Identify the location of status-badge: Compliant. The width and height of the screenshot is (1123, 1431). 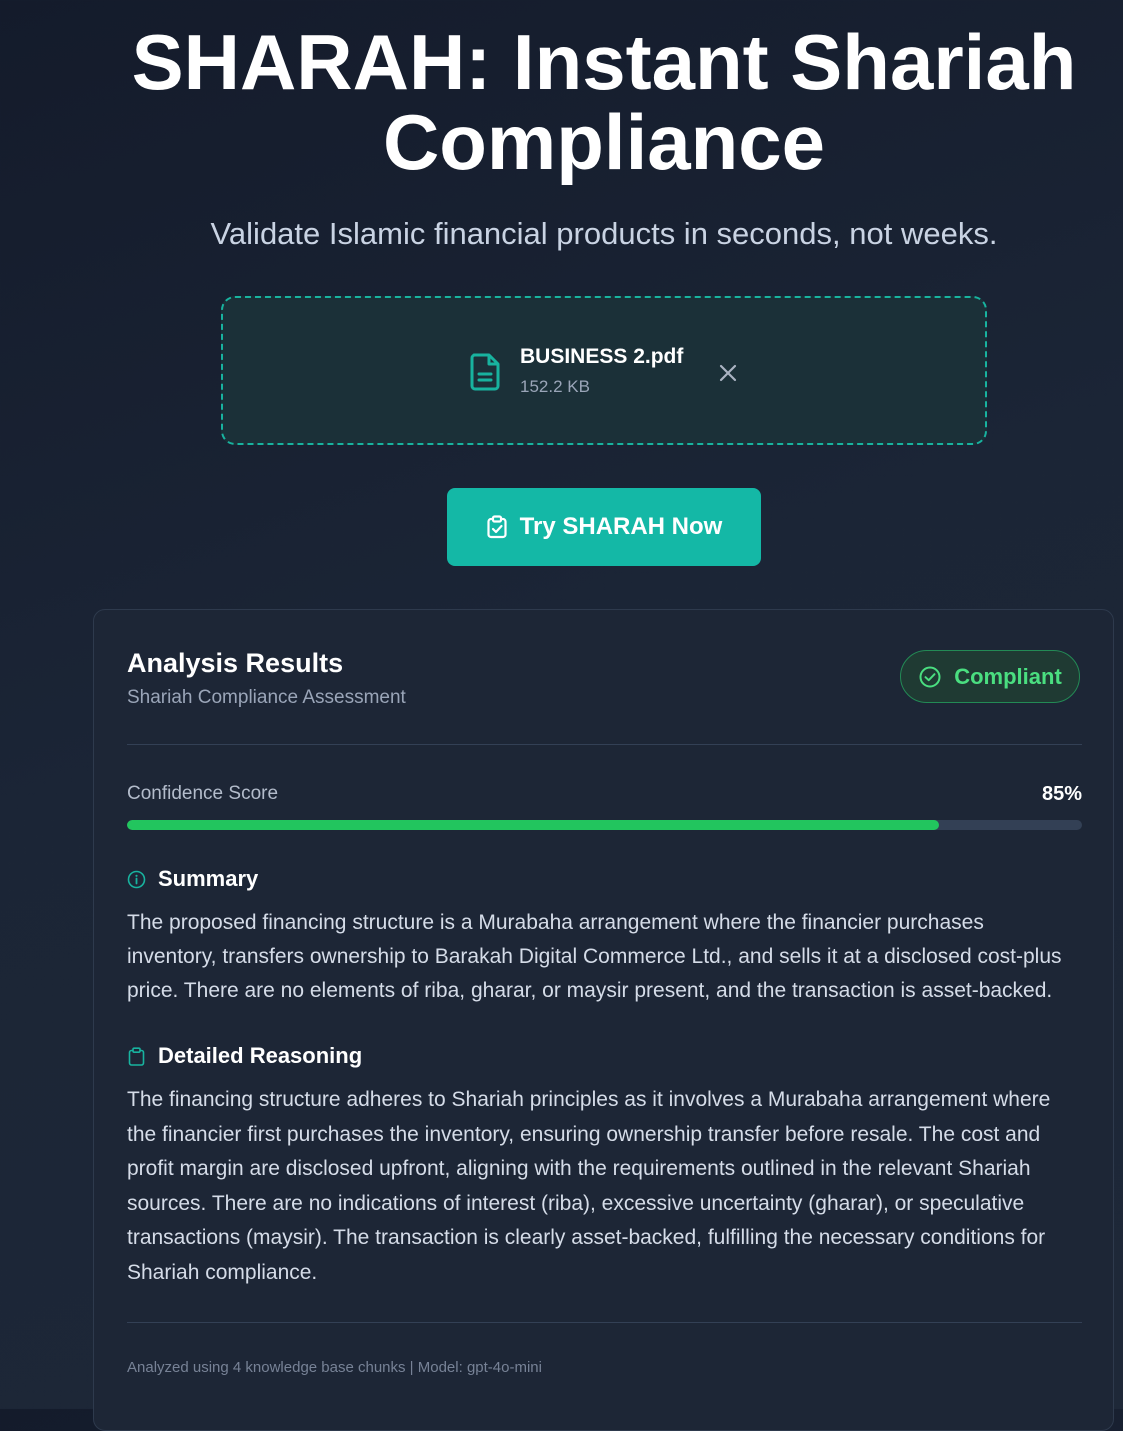
(990, 676).